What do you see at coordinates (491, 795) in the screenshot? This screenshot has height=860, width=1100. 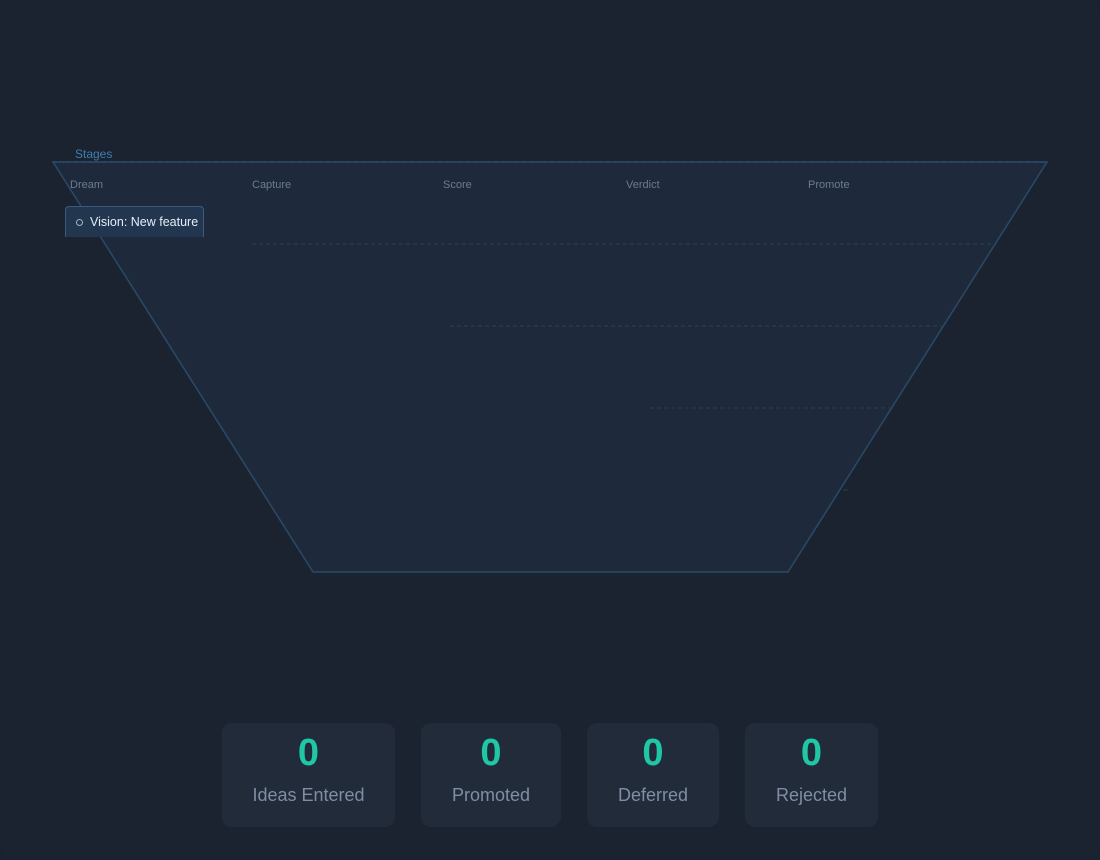 I see `stat-label-promoted: Promoted` at bounding box center [491, 795].